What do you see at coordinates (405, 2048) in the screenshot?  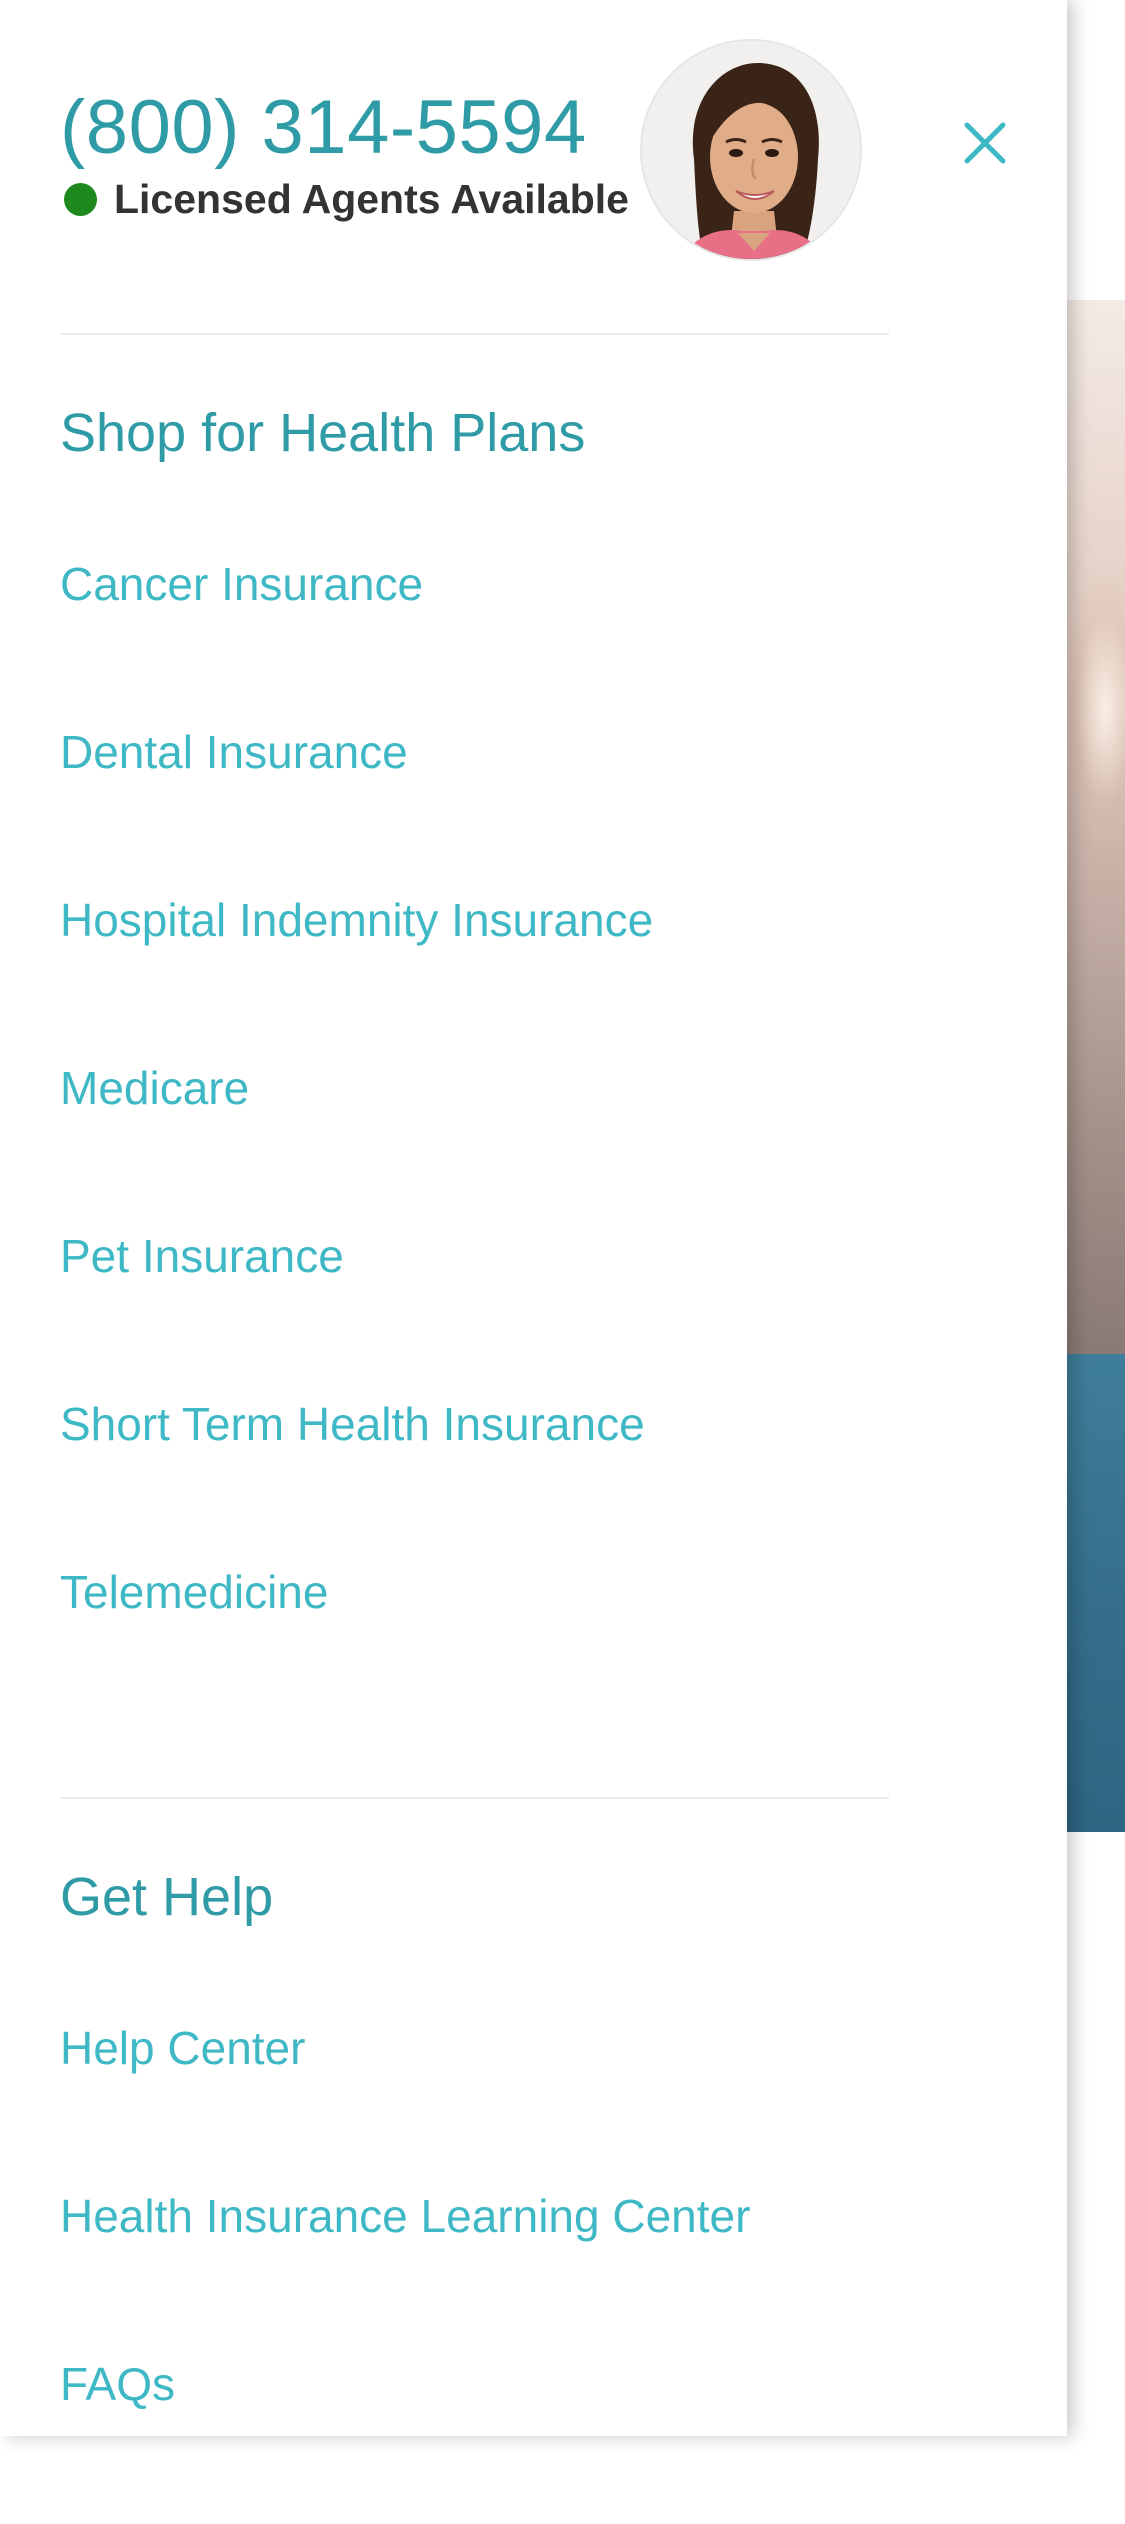 I see `menu-link-help-center: Help Center` at bounding box center [405, 2048].